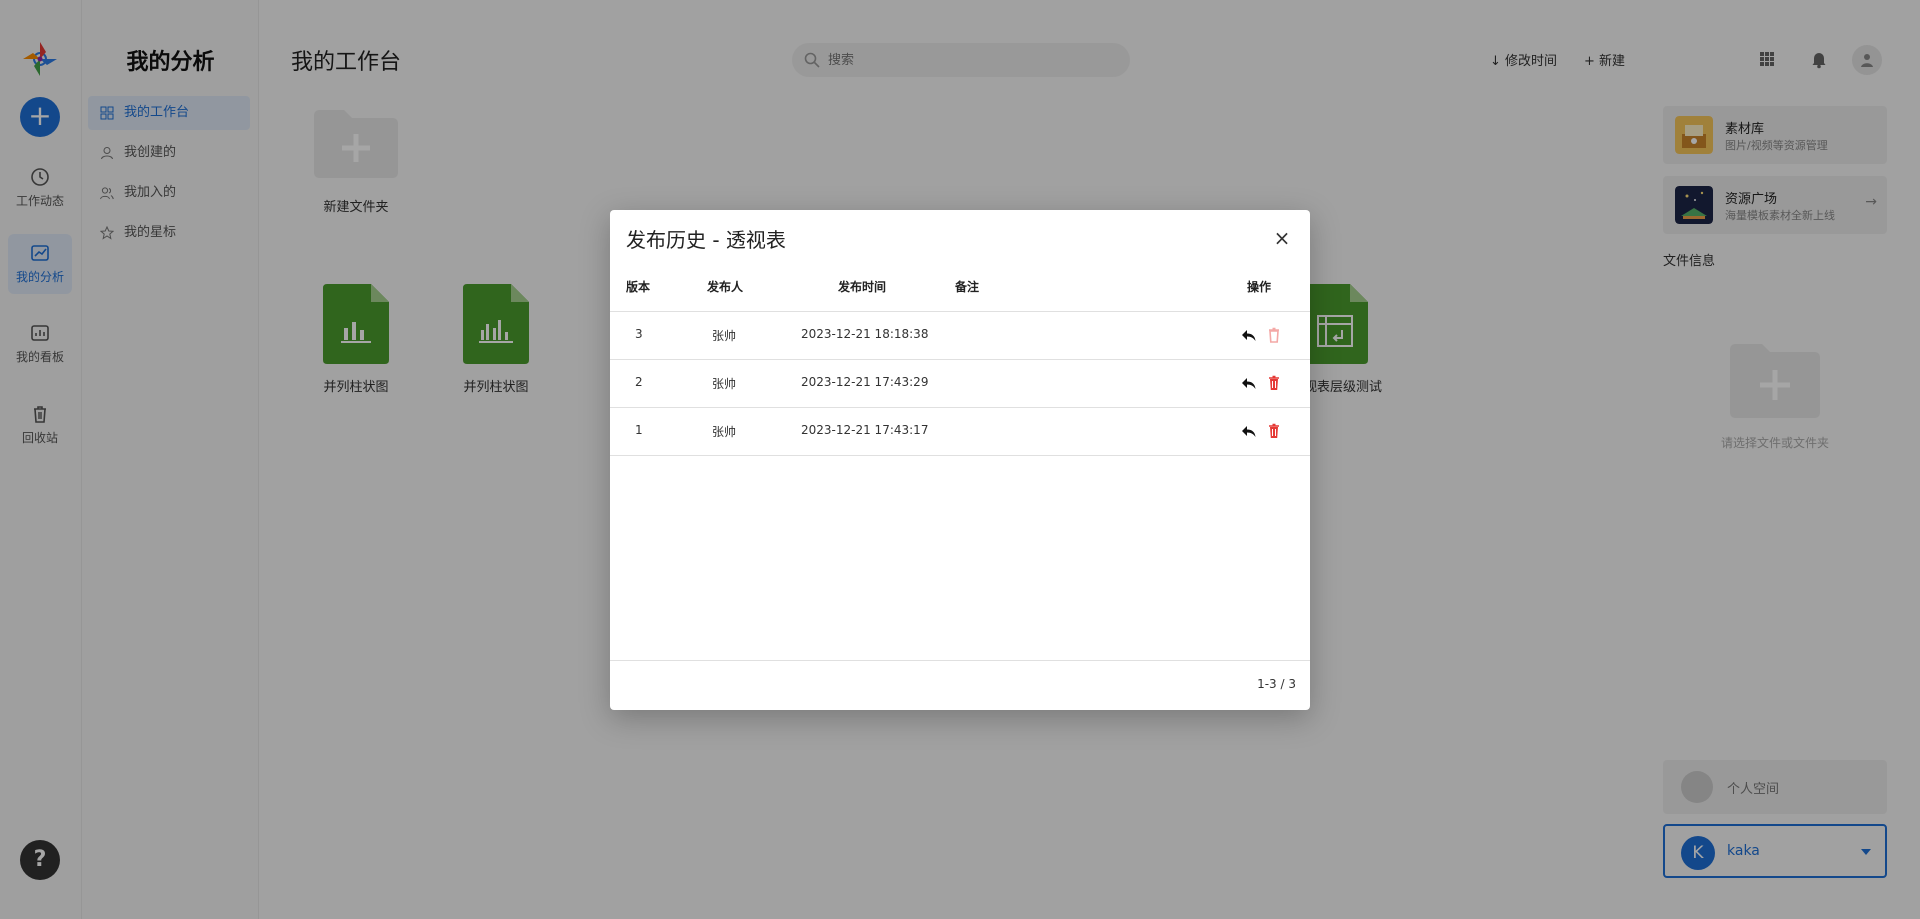  What do you see at coordinates (960, 384) in the screenshot?
I see `table-row: 2 张帅 2023-12-21 17:43:29` at bounding box center [960, 384].